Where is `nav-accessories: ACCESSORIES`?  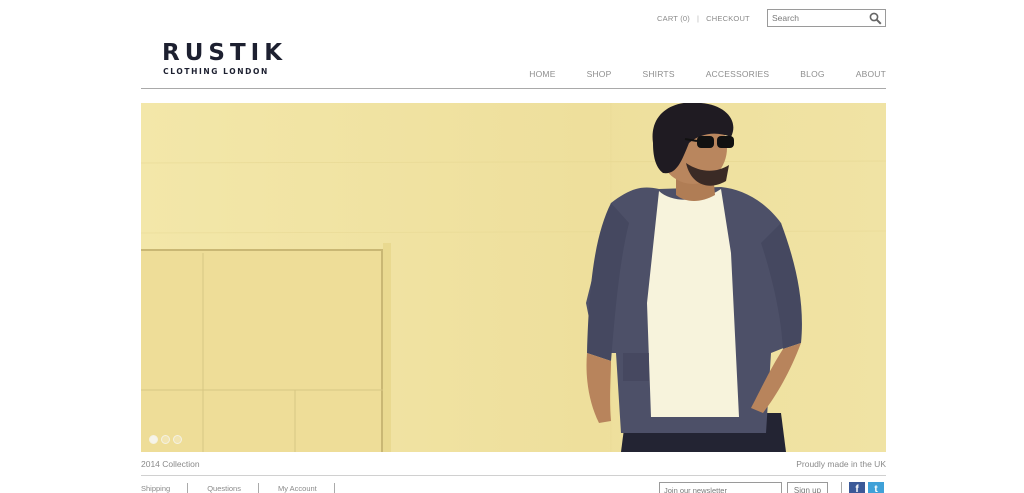 nav-accessories: ACCESSORIES is located at coordinates (738, 74).